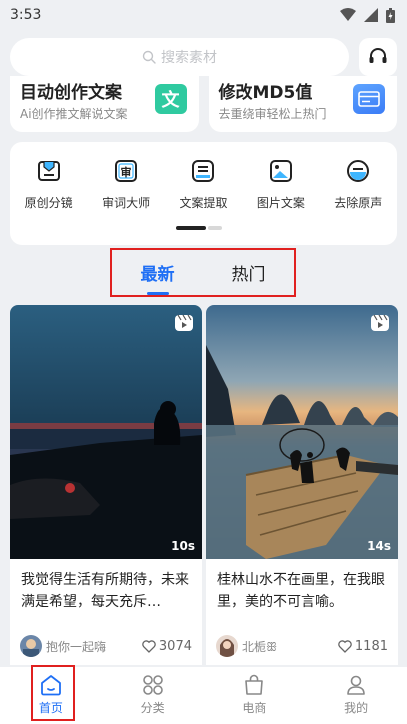  I want to click on search-input: 搜索素材, so click(179, 57).